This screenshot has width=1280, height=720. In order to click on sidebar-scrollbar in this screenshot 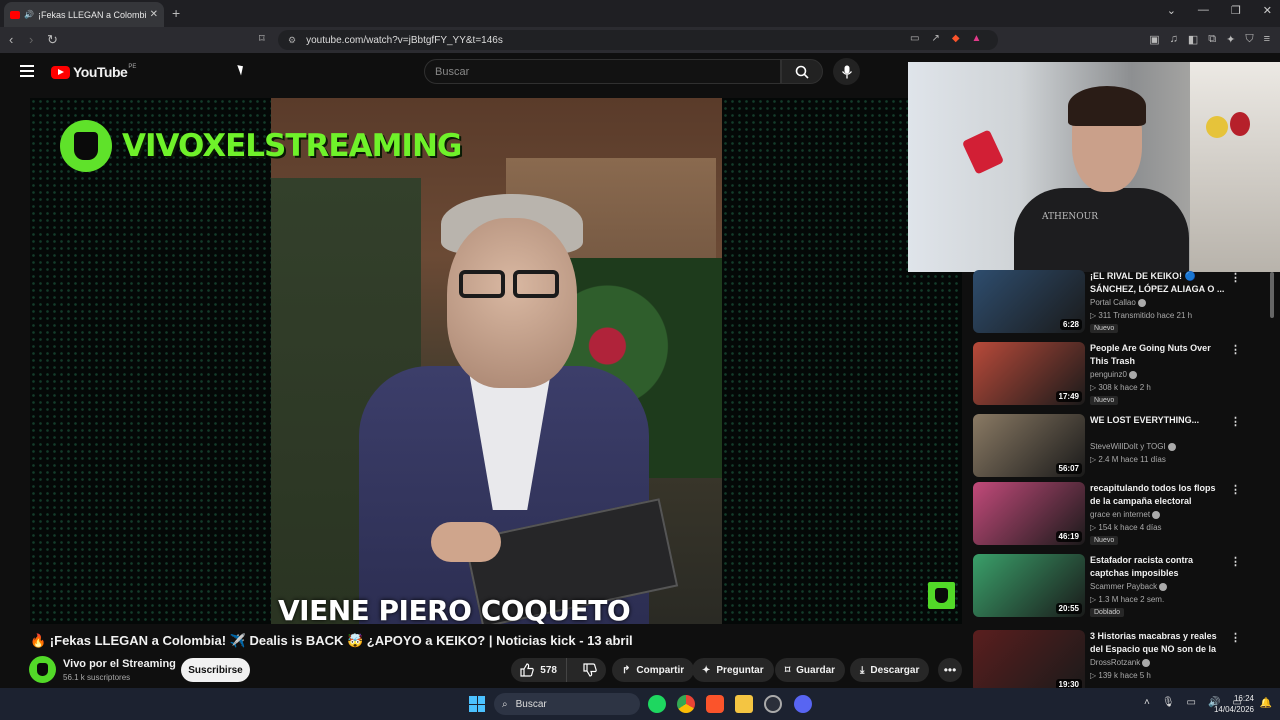, I will do `click(1272, 295)`.